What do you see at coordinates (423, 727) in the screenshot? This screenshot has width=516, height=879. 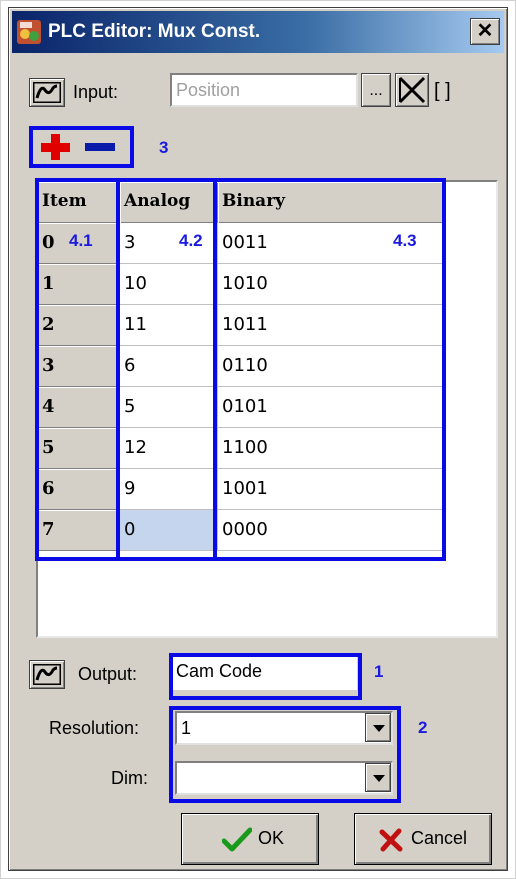 I see `annotation-2: 2` at bounding box center [423, 727].